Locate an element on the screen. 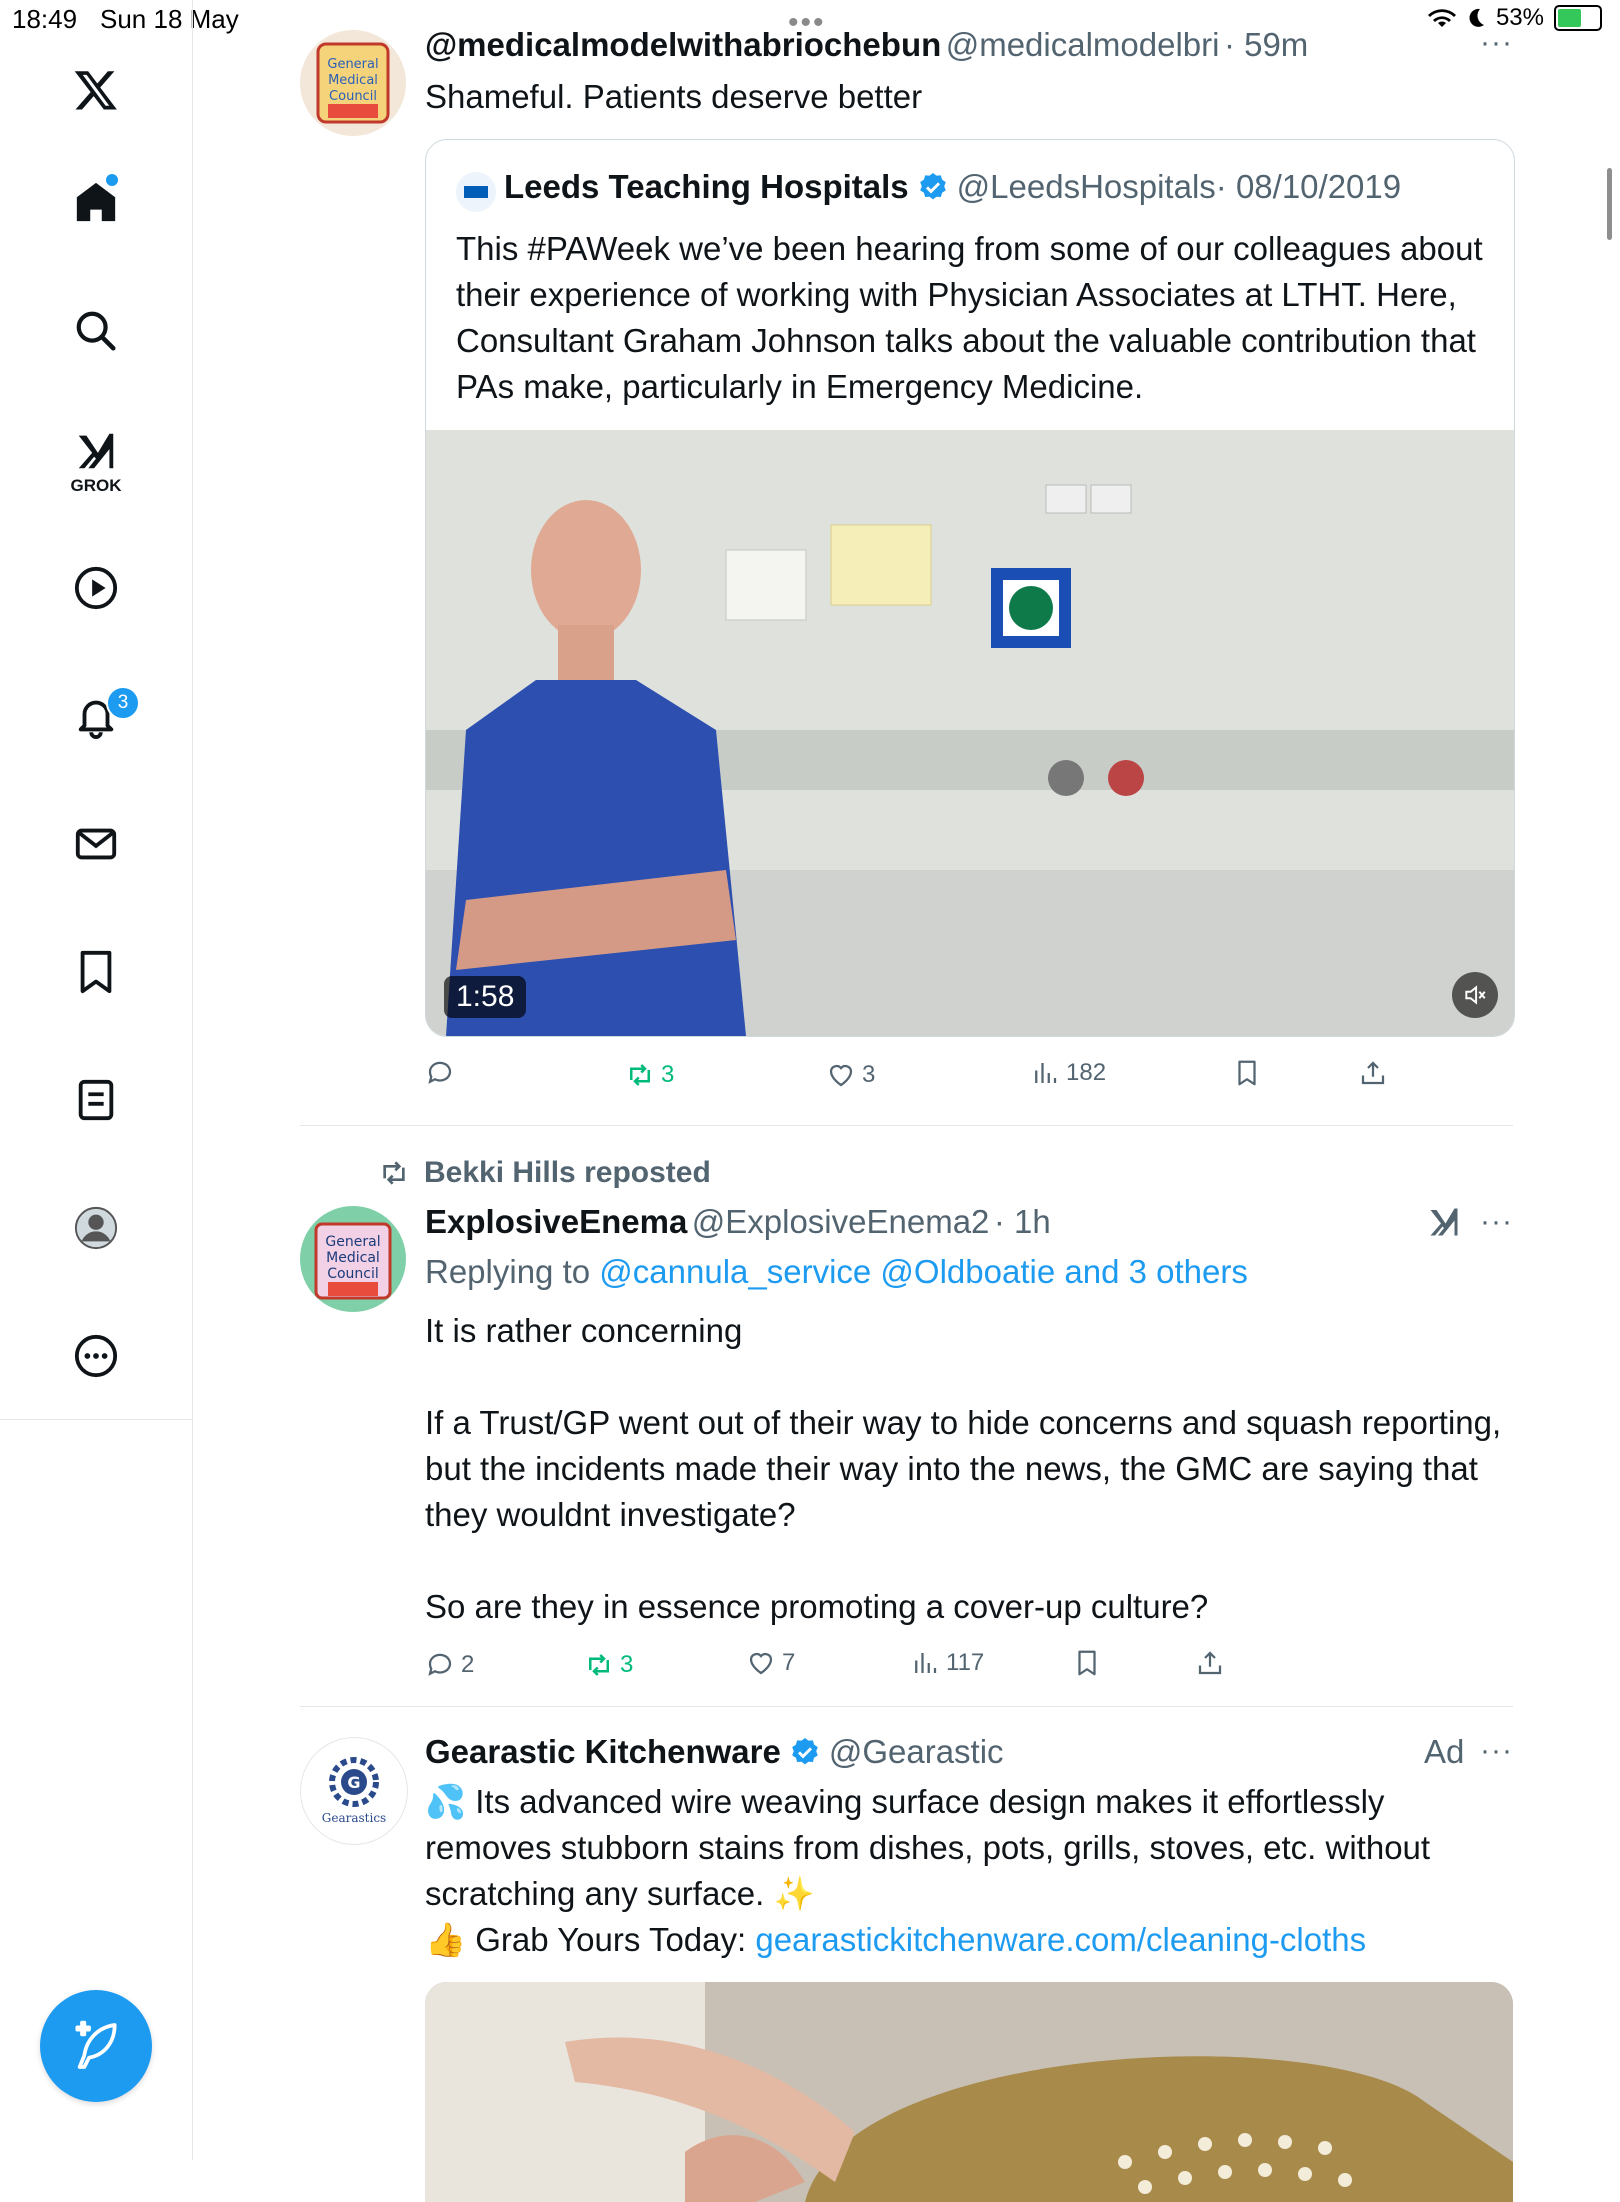 This screenshot has width=1620, height=2202. tweet-paragraph: It is rather concerning is located at coordinates (584, 1330).